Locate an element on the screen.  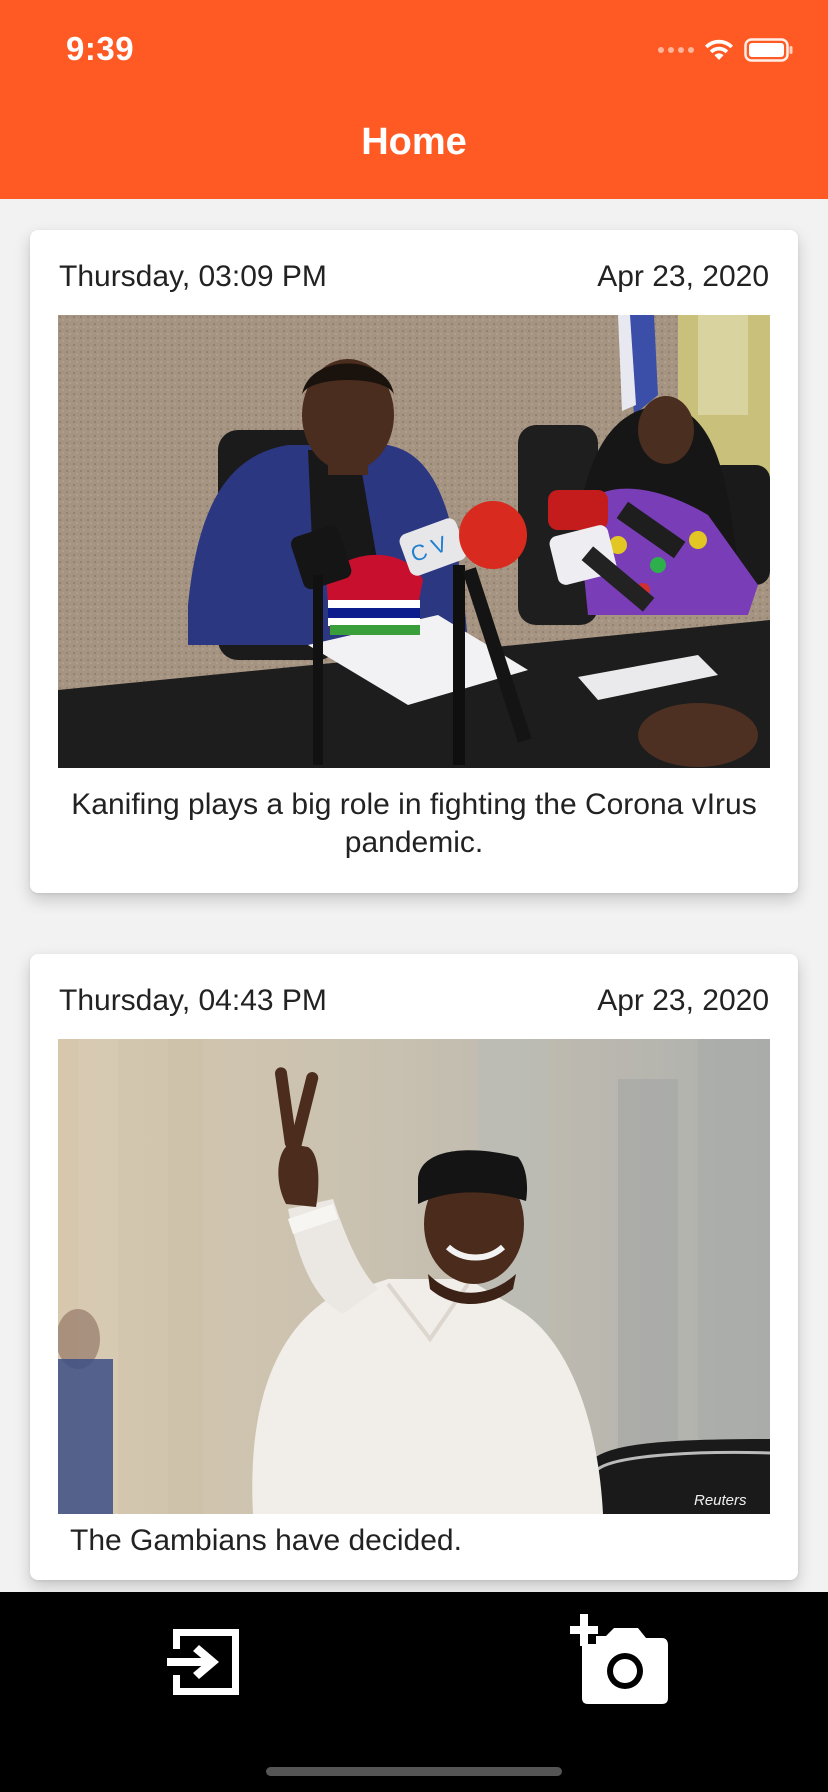
status-icons is located at coordinates (726, 50).